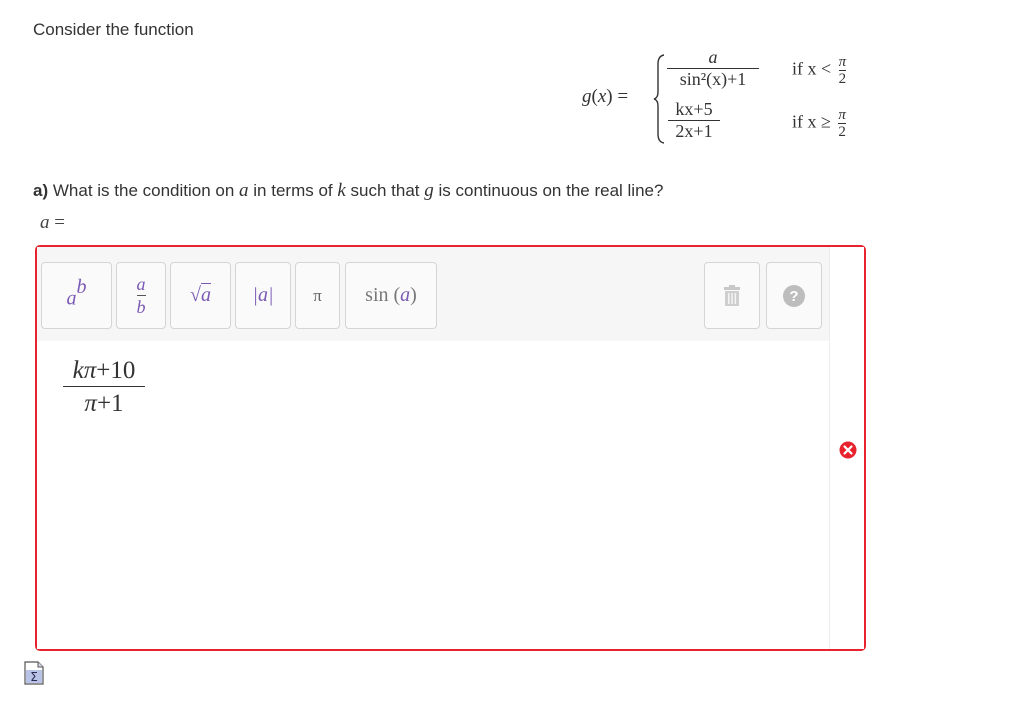  I want to click on absolute-value-button: |a|, so click(263, 295).